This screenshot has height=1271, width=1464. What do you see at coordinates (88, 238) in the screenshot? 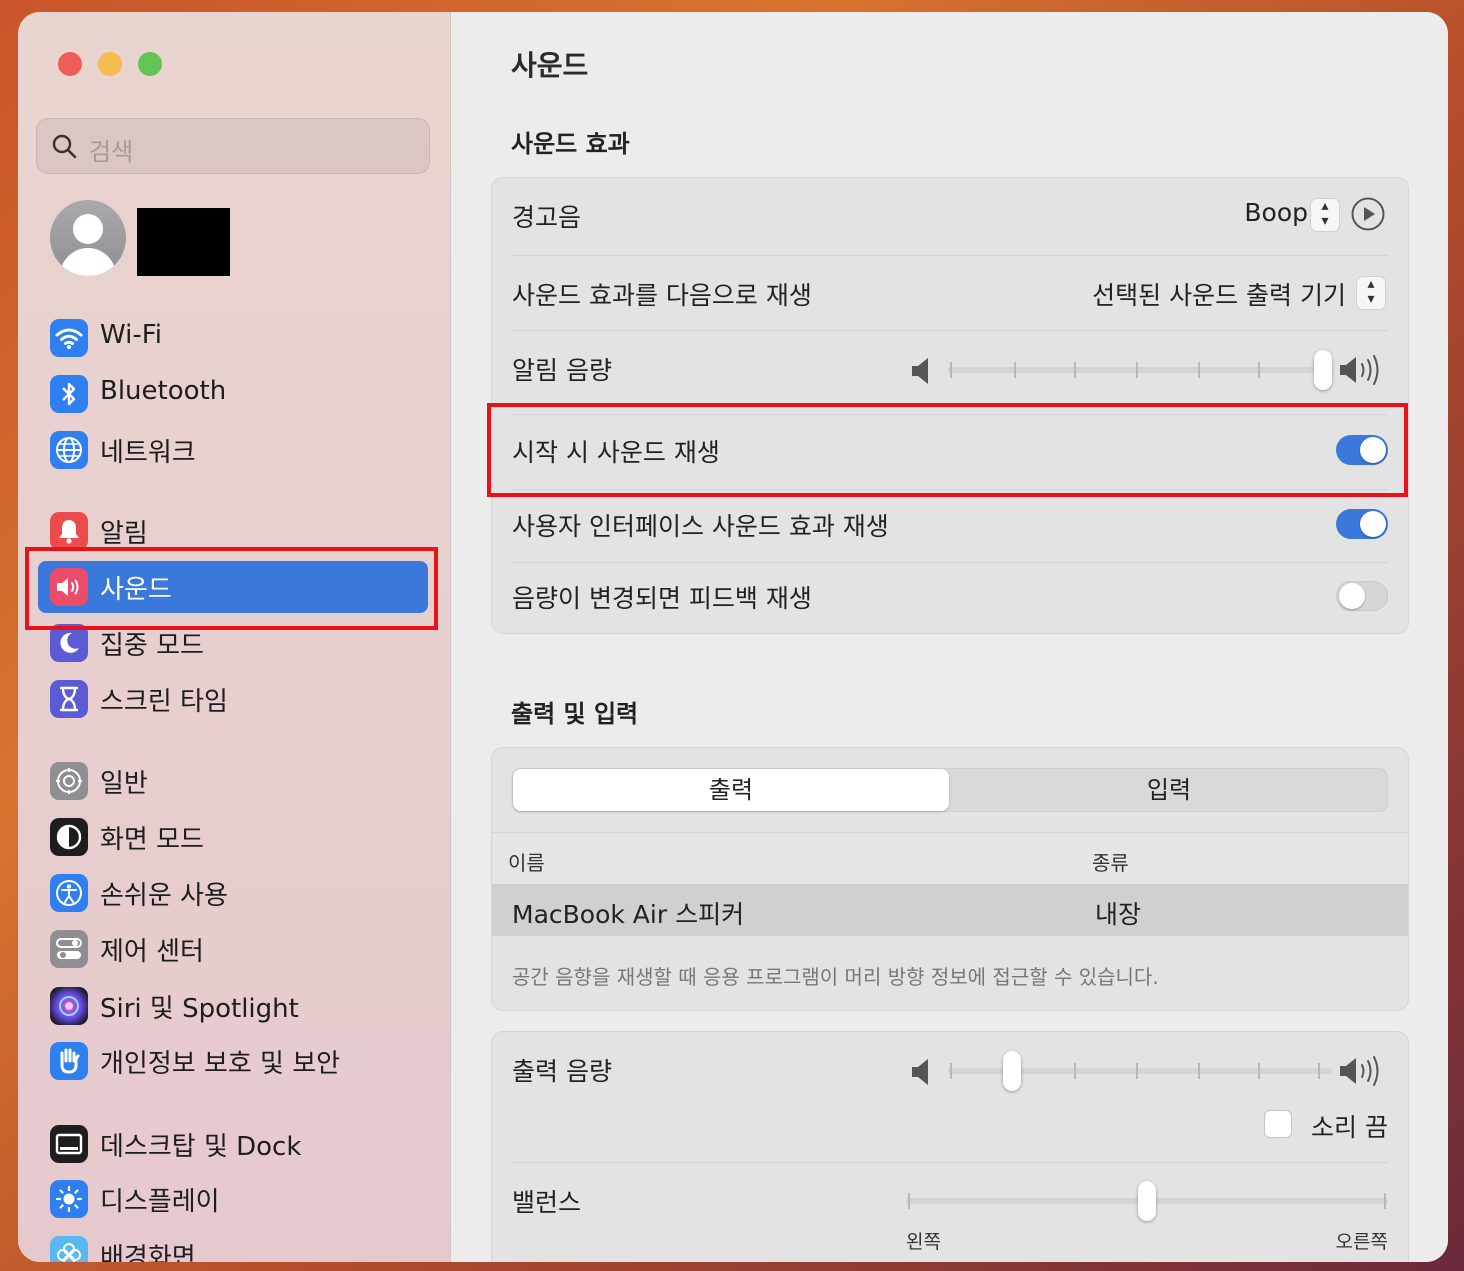
I see `user-avatar` at bounding box center [88, 238].